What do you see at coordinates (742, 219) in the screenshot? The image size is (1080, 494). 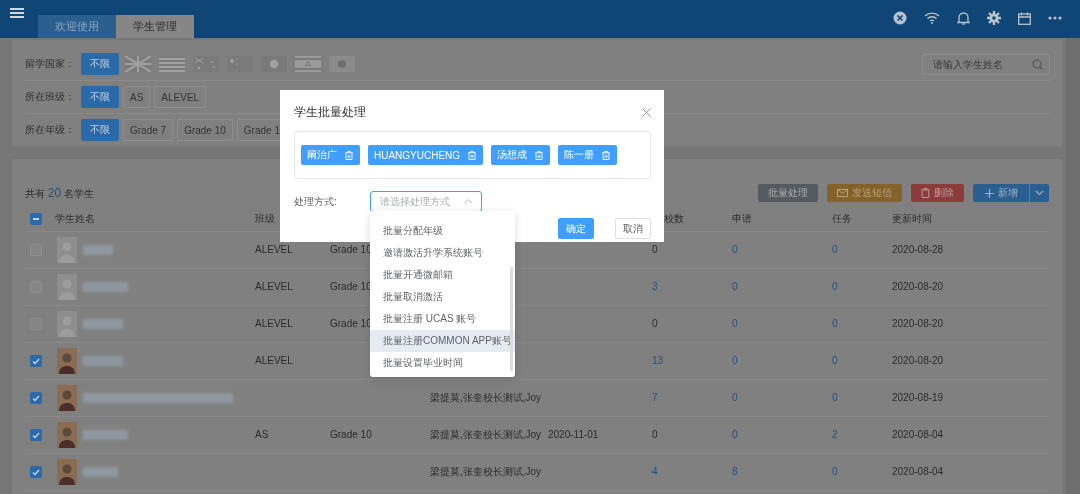 I see `column-header: 申请` at bounding box center [742, 219].